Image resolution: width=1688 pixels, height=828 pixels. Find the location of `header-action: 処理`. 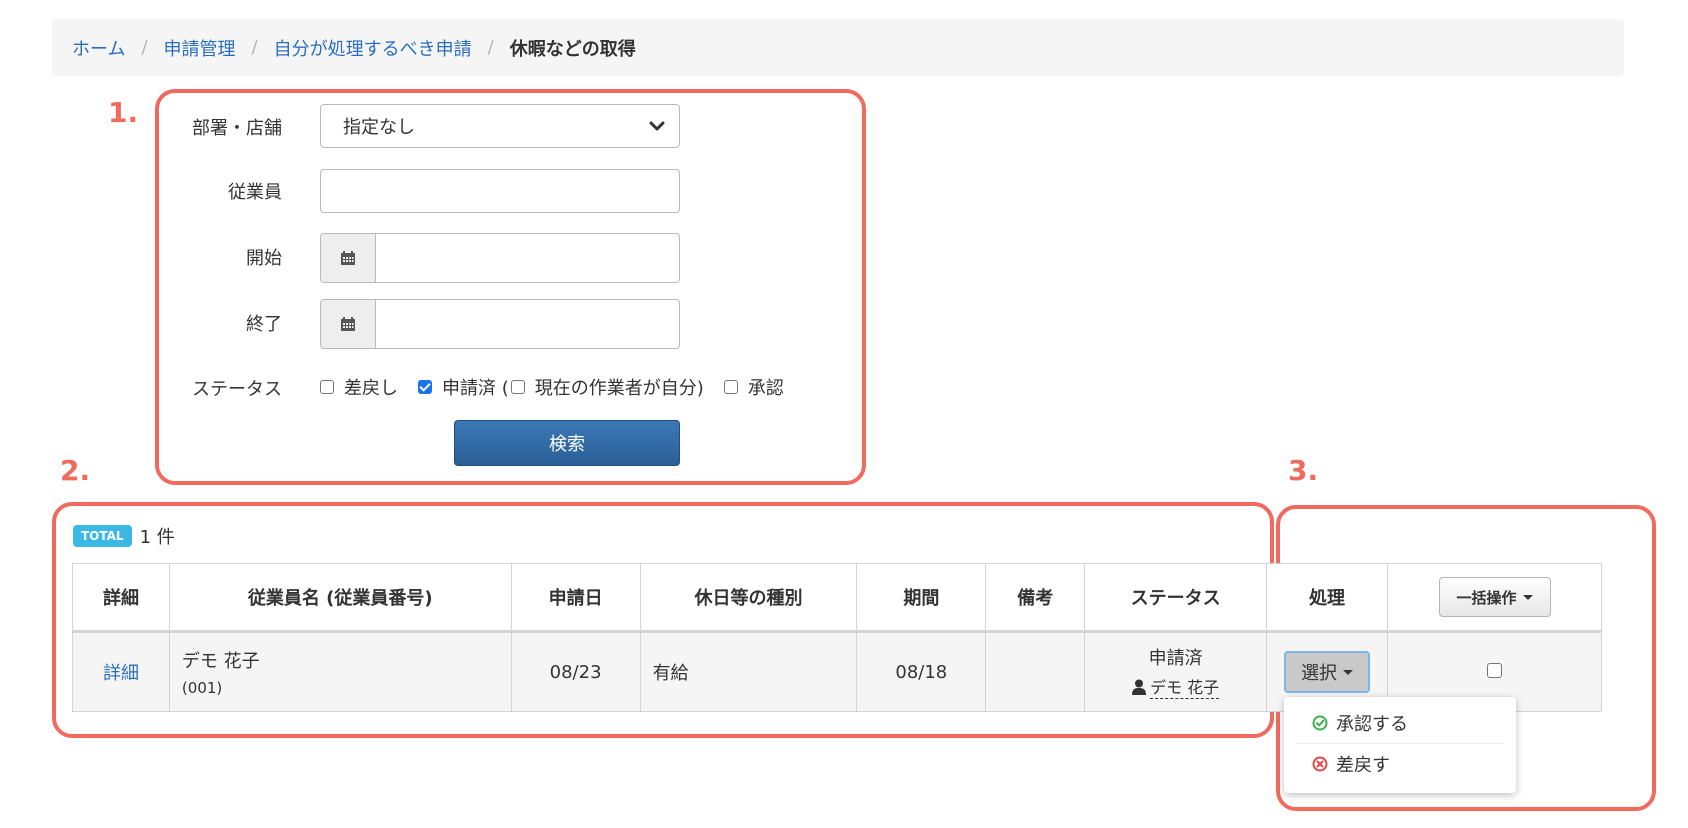

header-action: 処理 is located at coordinates (1327, 598).